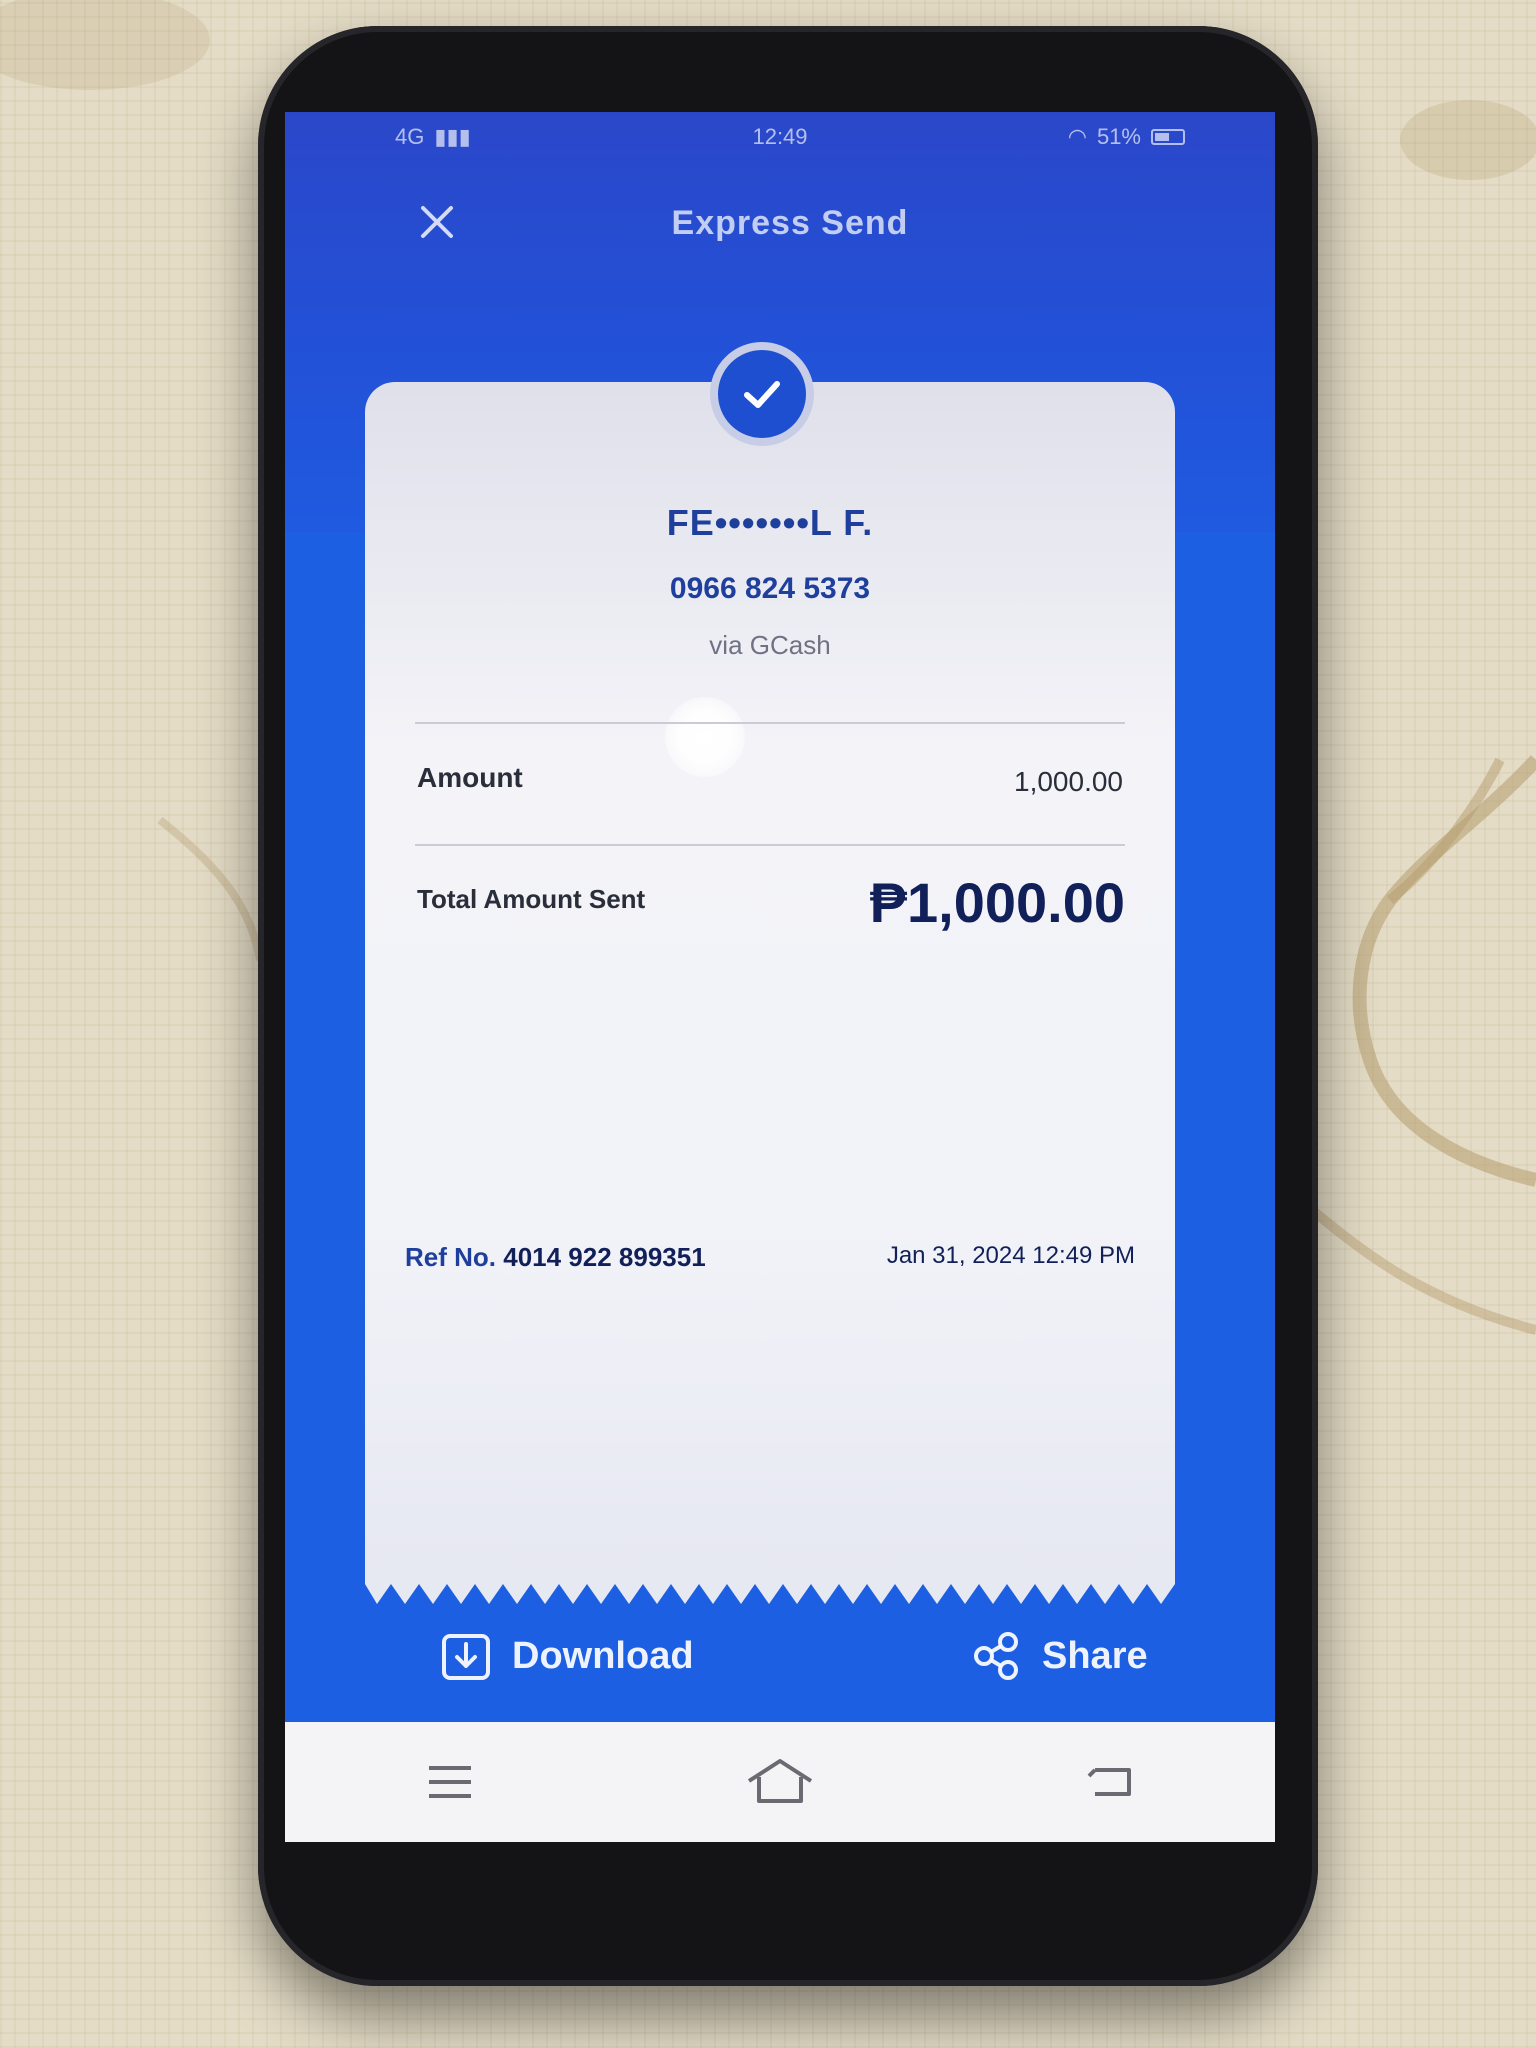 This screenshot has width=1536, height=2048. I want to click on share-button: Share, so click(1059, 1656).